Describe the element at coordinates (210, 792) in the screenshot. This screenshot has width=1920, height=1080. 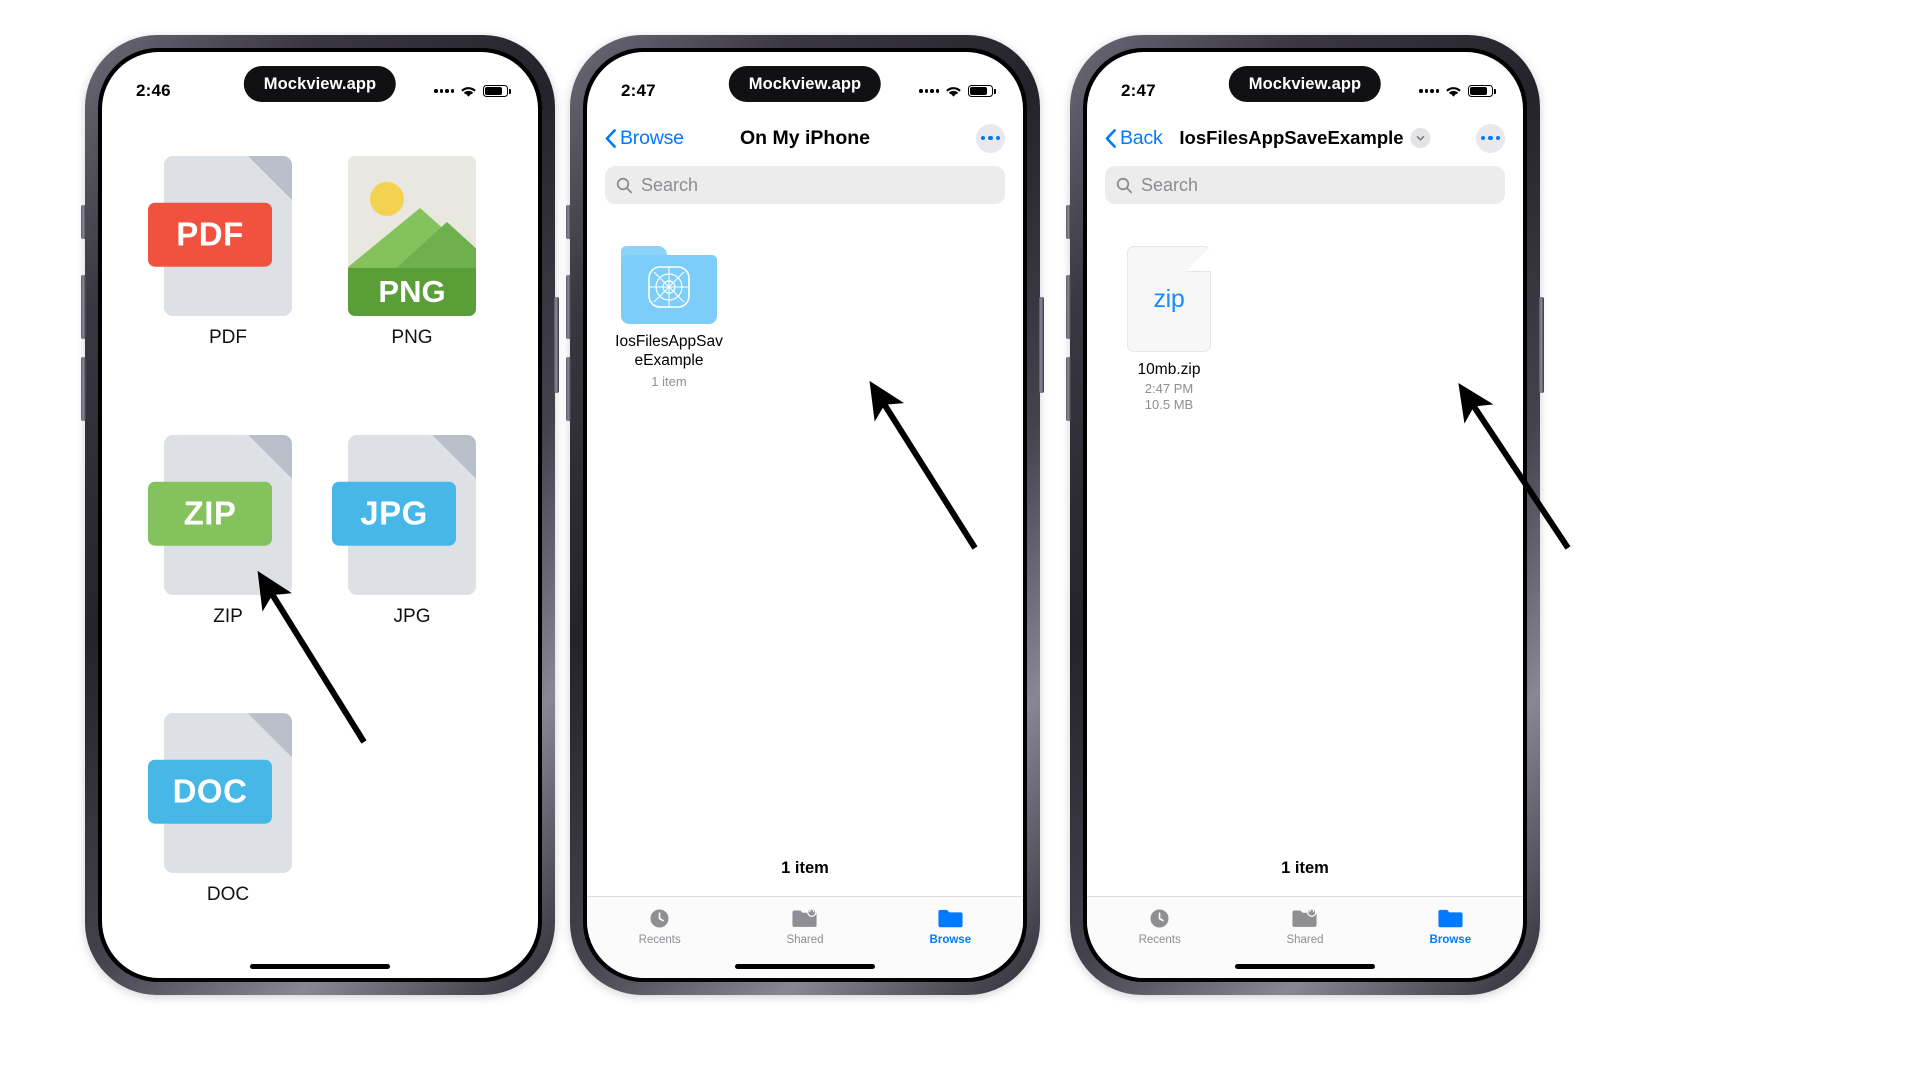
I see `doc-badge: DOC` at that location.